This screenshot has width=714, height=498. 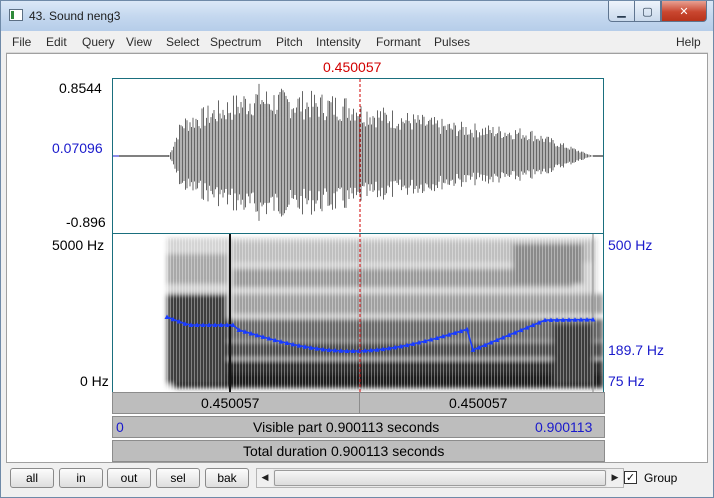 I want to click on bottom-toolbar: all in out sel bak ◀ ▶, so click(x=357, y=478).